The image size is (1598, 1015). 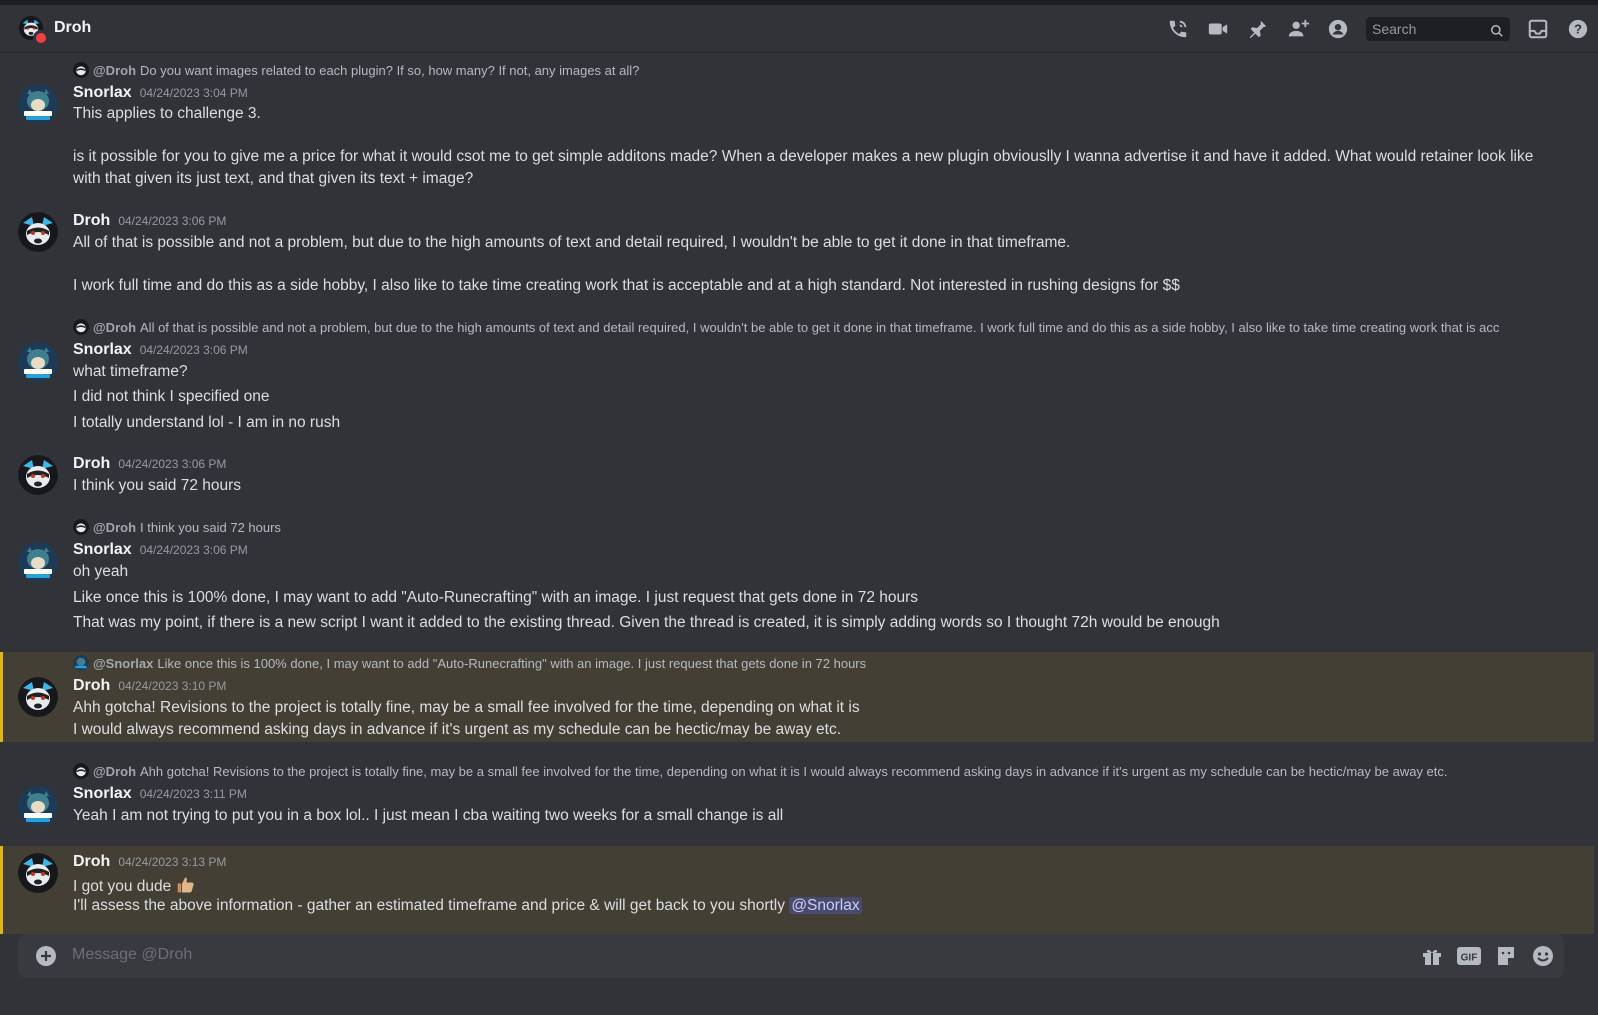 I want to click on user-profile-icon, so click(x=1338, y=29).